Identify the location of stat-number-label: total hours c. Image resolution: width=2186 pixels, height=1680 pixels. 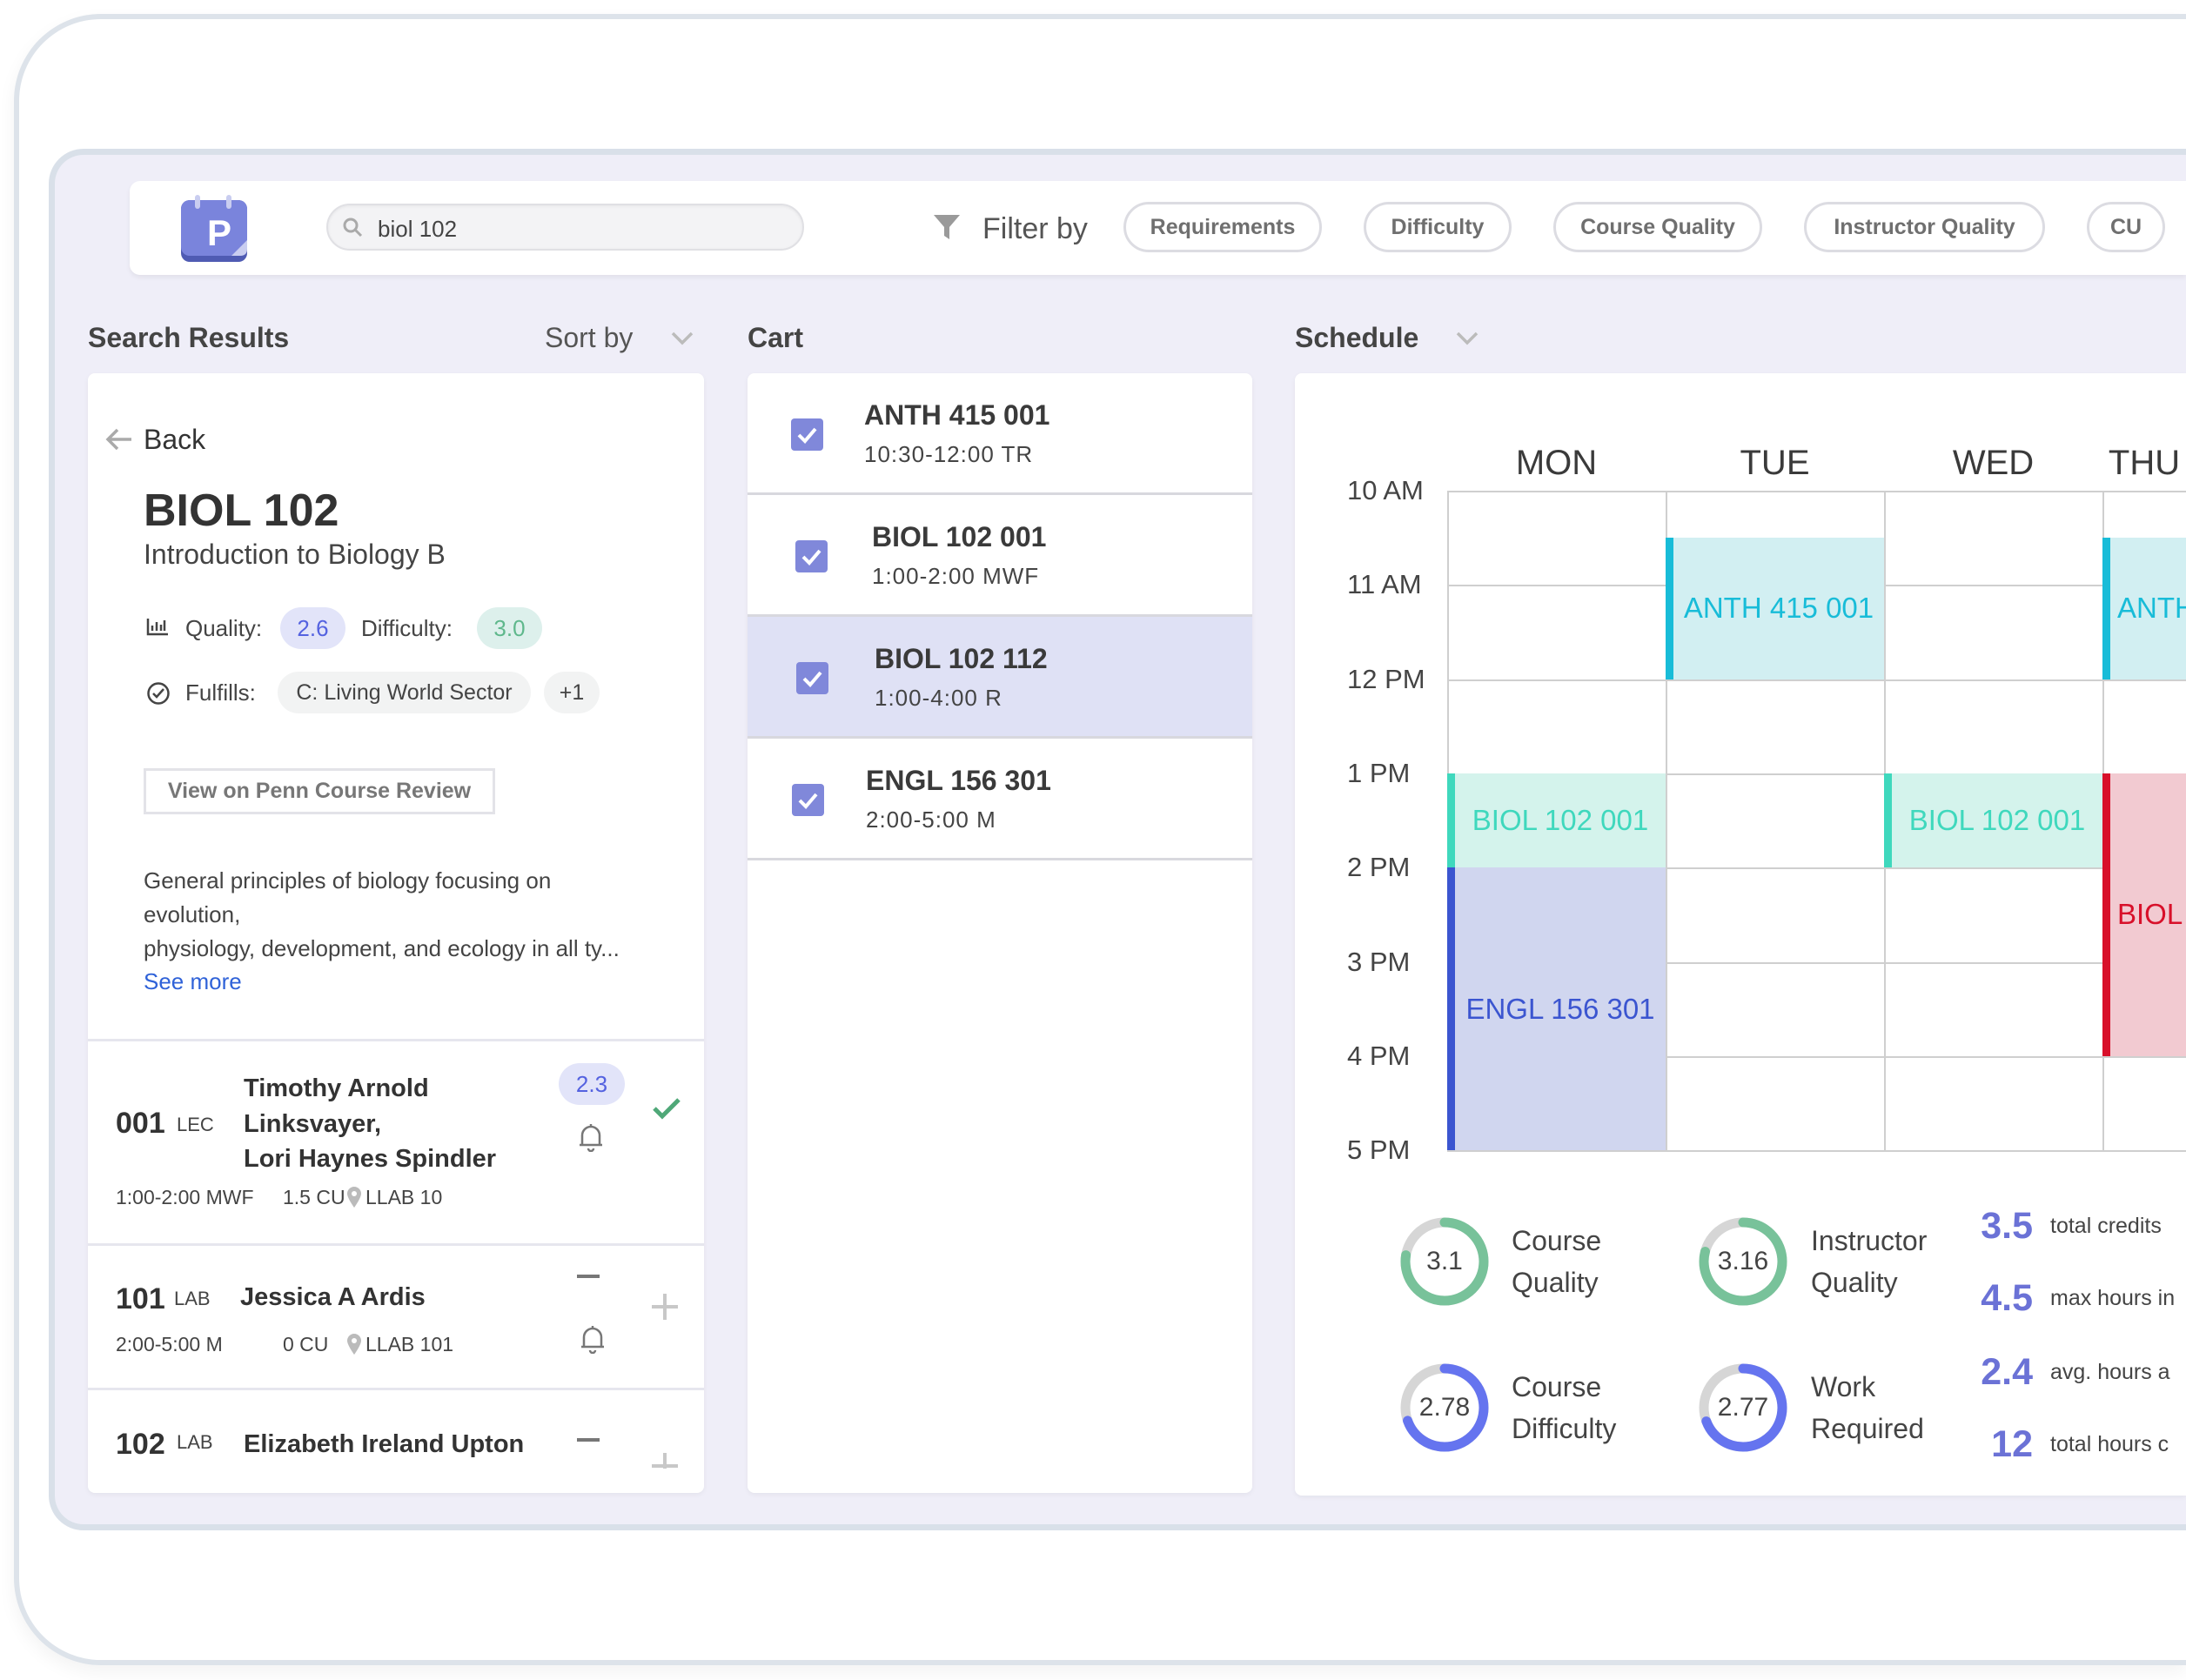
(2109, 1444).